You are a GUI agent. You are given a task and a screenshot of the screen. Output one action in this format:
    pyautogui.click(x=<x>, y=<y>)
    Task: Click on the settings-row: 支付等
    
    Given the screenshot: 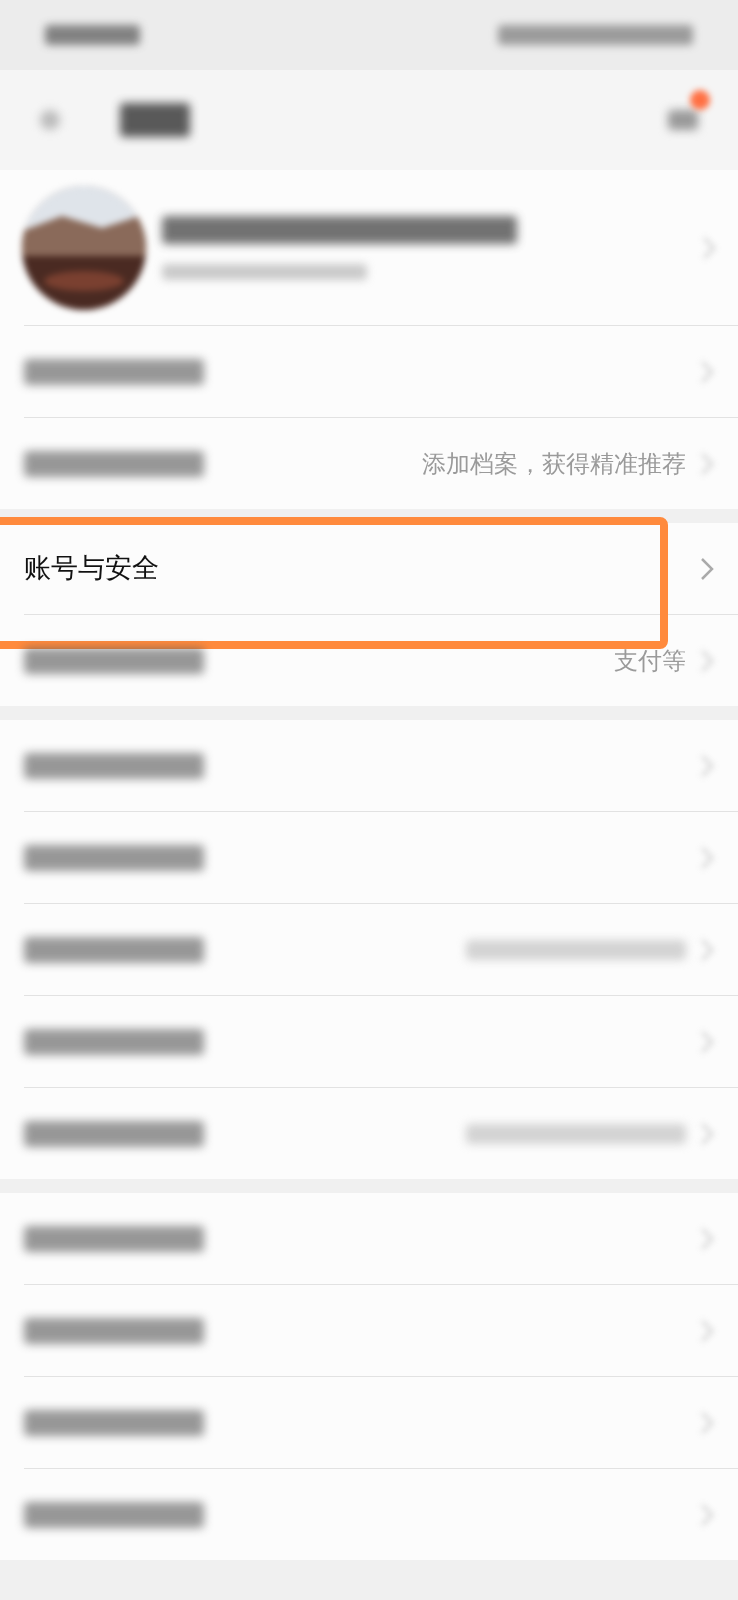 What is the action you would take?
    pyautogui.click(x=369, y=660)
    